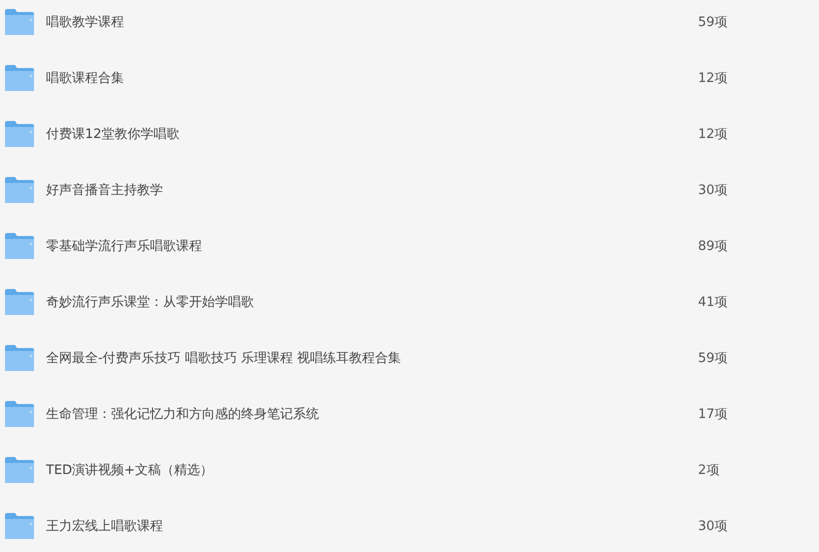 This screenshot has height=552, width=819. Describe the element at coordinates (372, 526) in the screenshot. I see `folder-name: 王力宏线上唱歌课程` at that location.